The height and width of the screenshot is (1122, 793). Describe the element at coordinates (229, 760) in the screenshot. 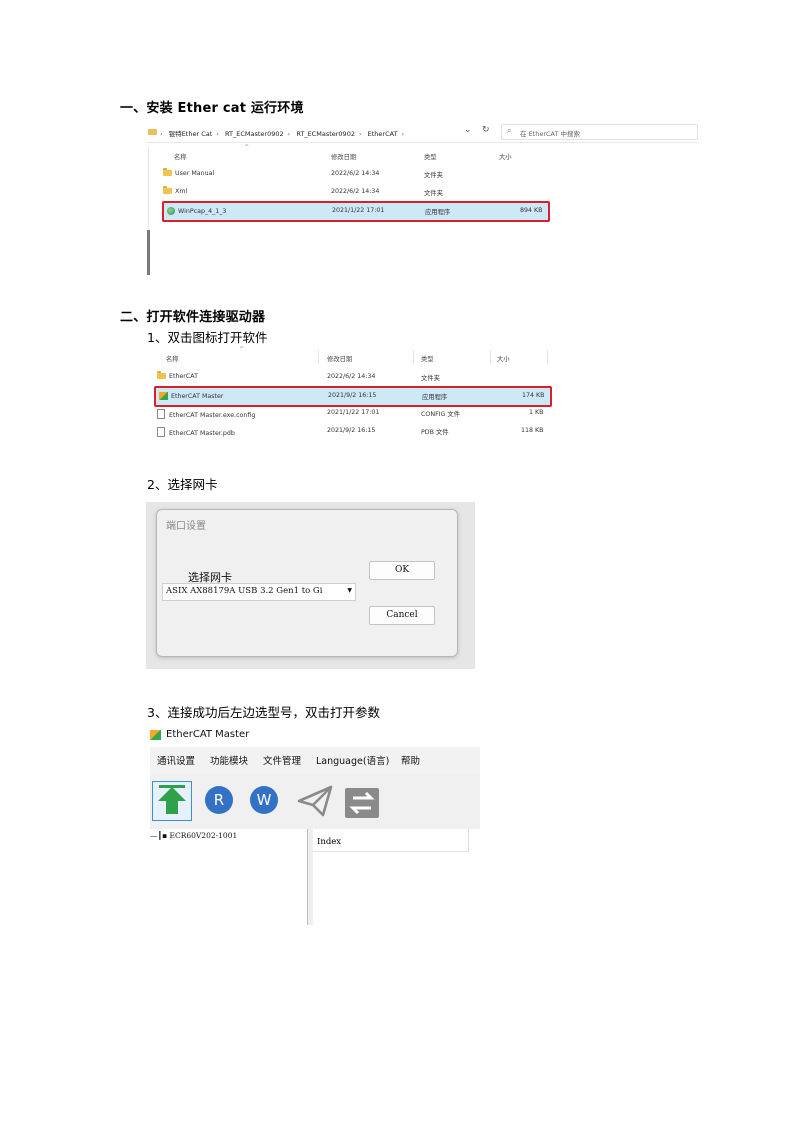

I see `menu-function-modules: 功能模块` at that location.